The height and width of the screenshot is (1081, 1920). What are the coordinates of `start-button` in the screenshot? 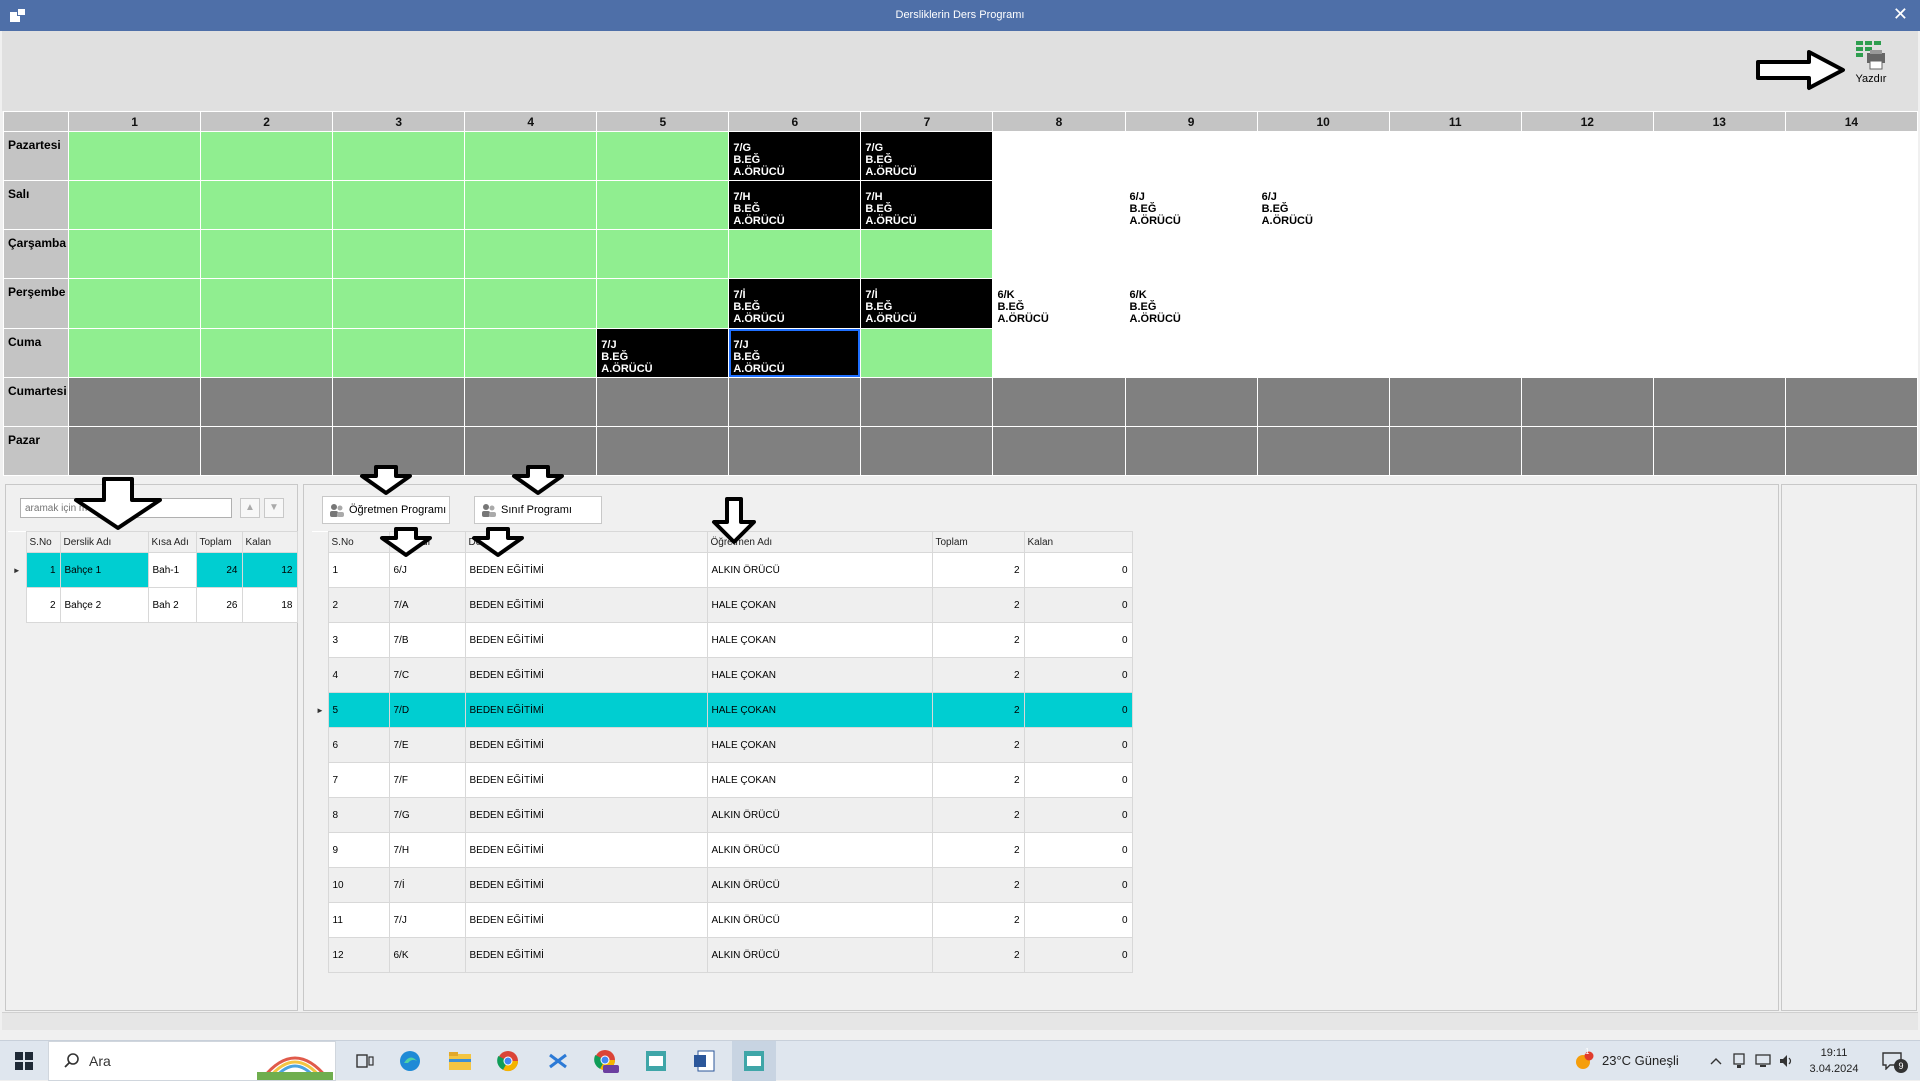 It's located at (24, 1061).